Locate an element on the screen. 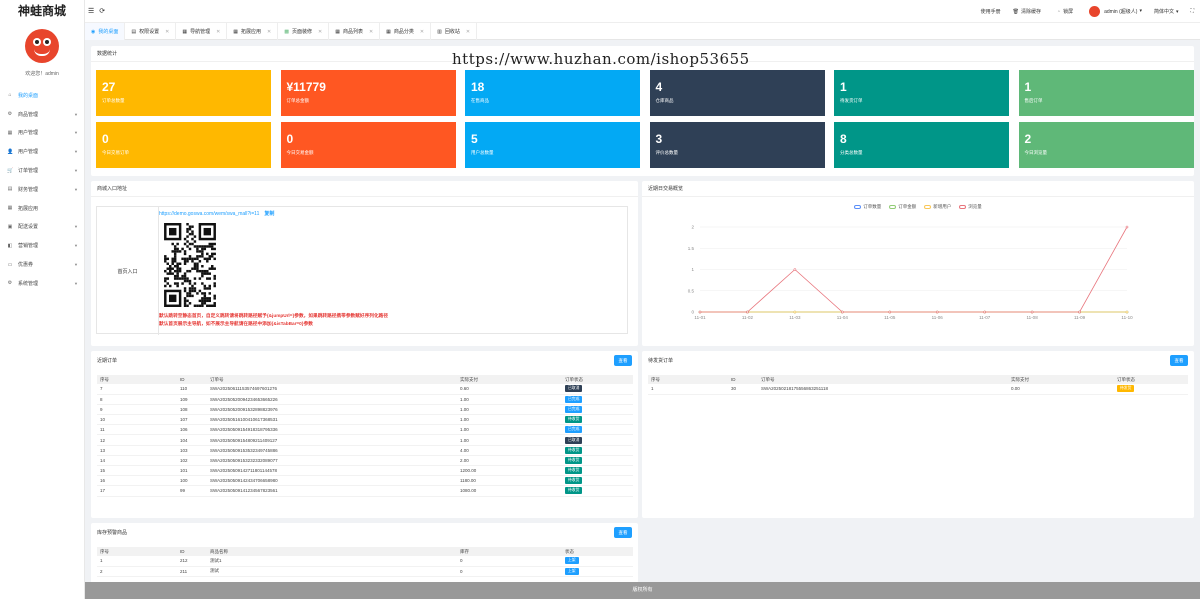 This screenshot has height=599, width=1200. table-row: 10 107 SWA20250516100410617368531 1.00 待收货 is located at coordinates (365, 420).